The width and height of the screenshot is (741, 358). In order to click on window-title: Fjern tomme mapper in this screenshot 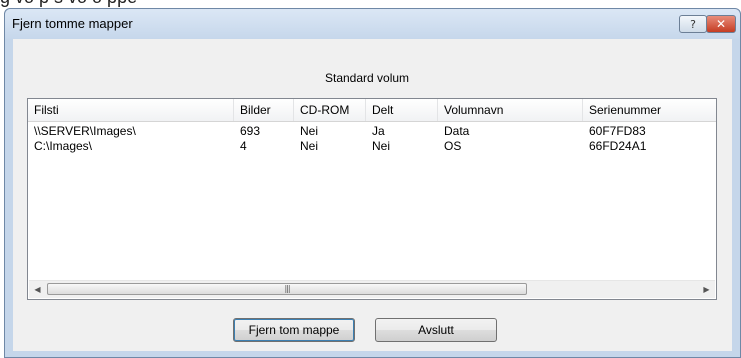, I will do `click(72, 23)`.